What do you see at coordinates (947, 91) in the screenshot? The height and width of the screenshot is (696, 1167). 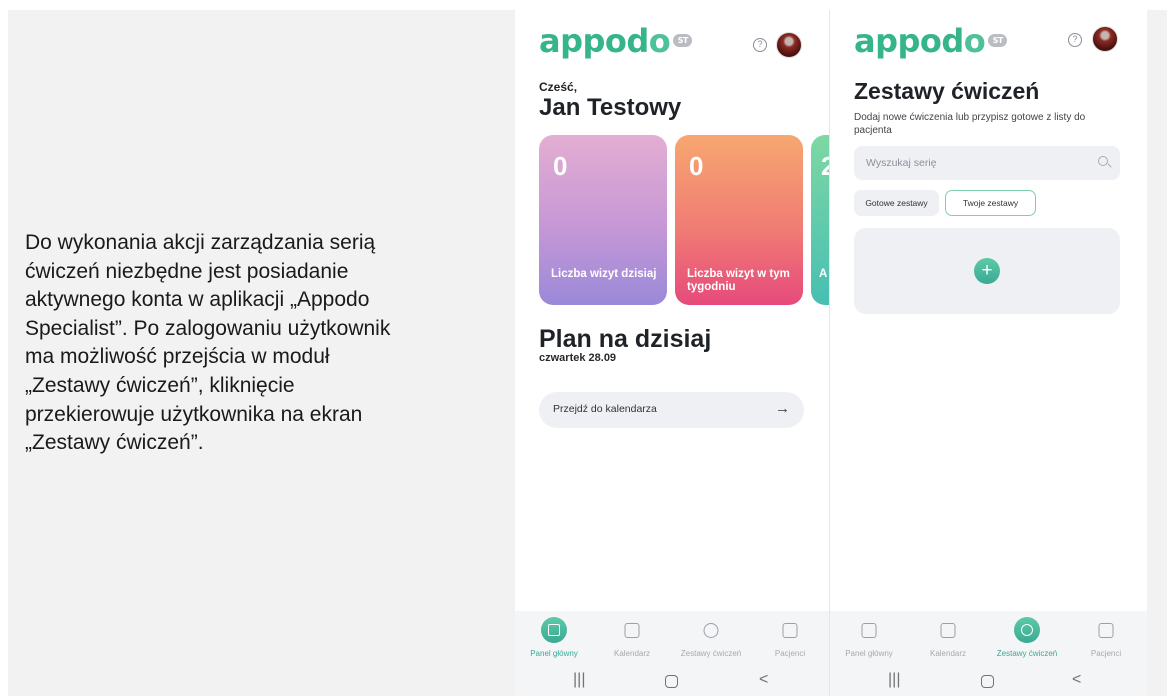 I see `page-title: Zestawy ćwiczeń` at bounding box center [947, 91].